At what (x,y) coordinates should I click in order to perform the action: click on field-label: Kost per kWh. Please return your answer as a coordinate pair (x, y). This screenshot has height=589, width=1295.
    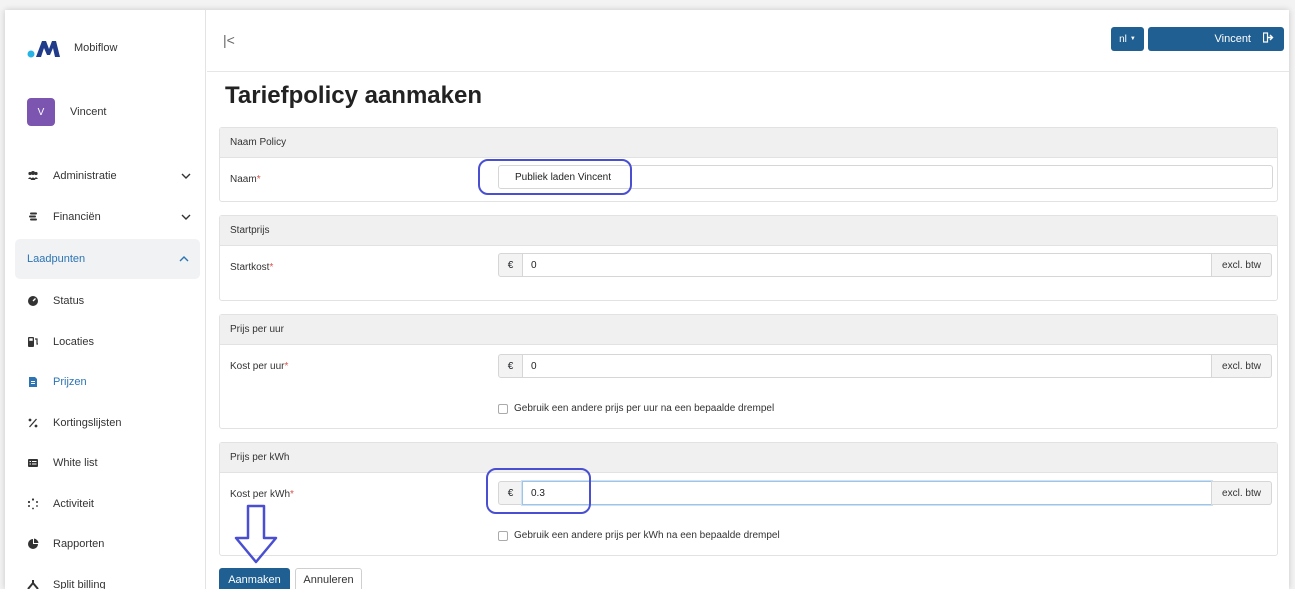
    Looking at the image, I should click on (260, 494).